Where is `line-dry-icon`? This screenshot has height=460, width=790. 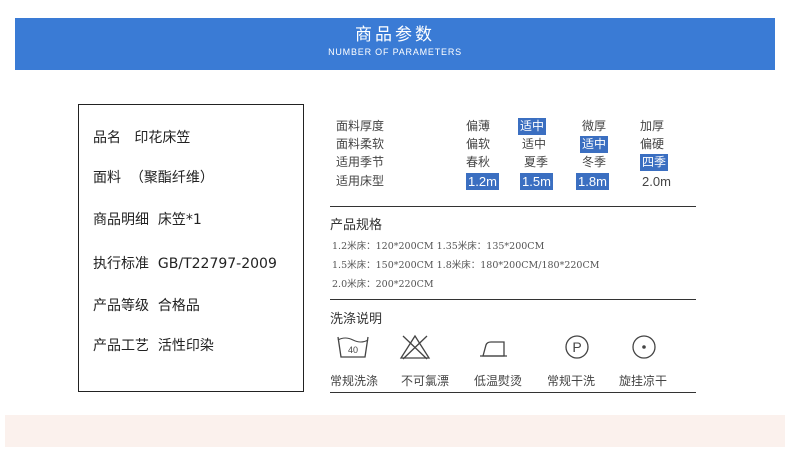
line-dry-icon is located at coordinates (644, 347).